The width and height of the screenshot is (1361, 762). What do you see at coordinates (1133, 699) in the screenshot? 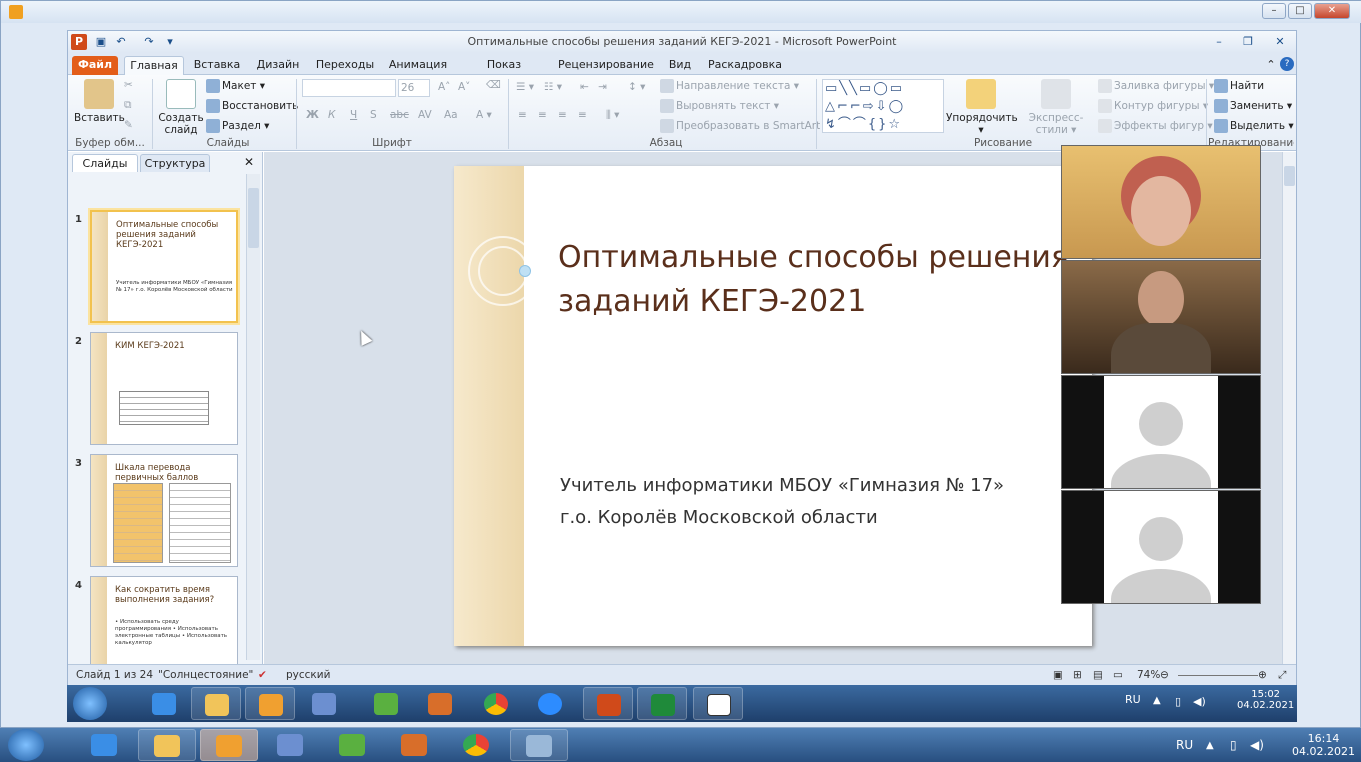
I see `inner-tray-language: RU` at bounding box center [1133, 699].